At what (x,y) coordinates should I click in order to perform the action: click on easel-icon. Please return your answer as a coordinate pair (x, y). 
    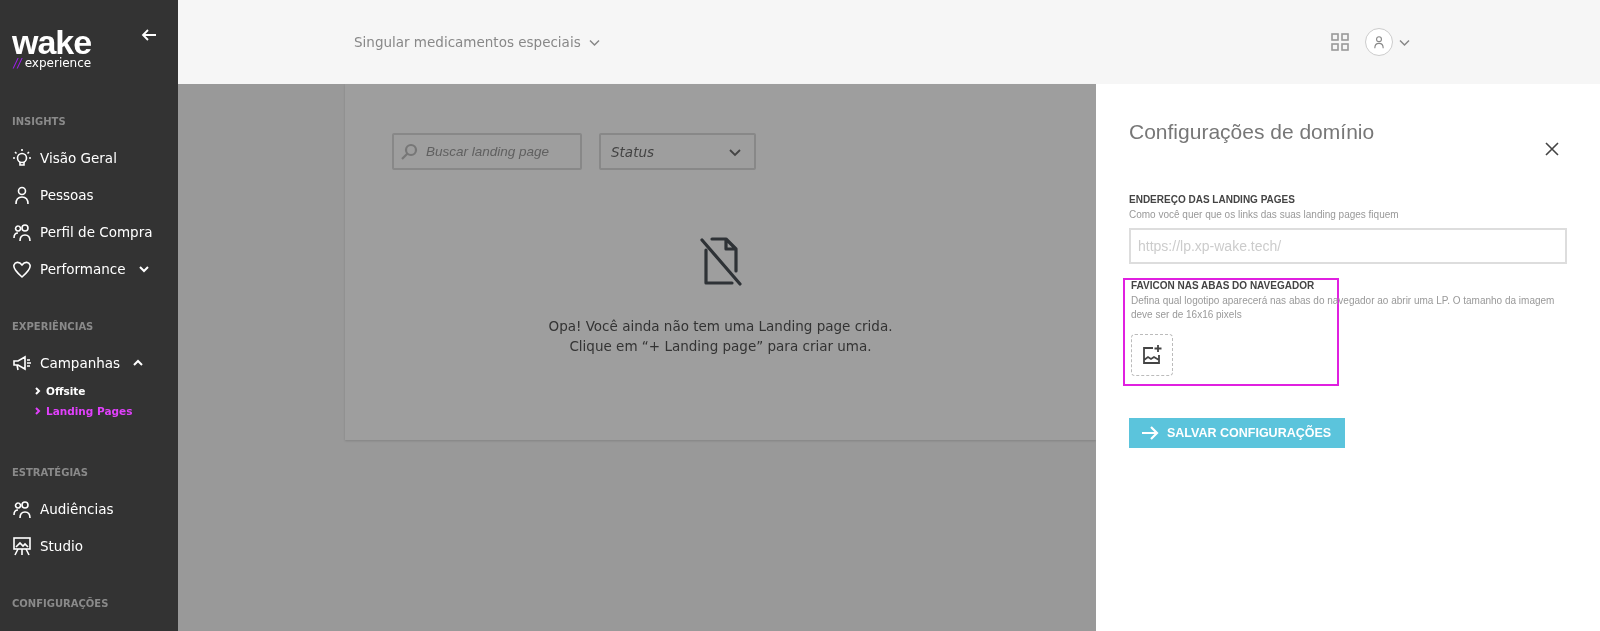
    Looking at the image, I should click on (22, 545).